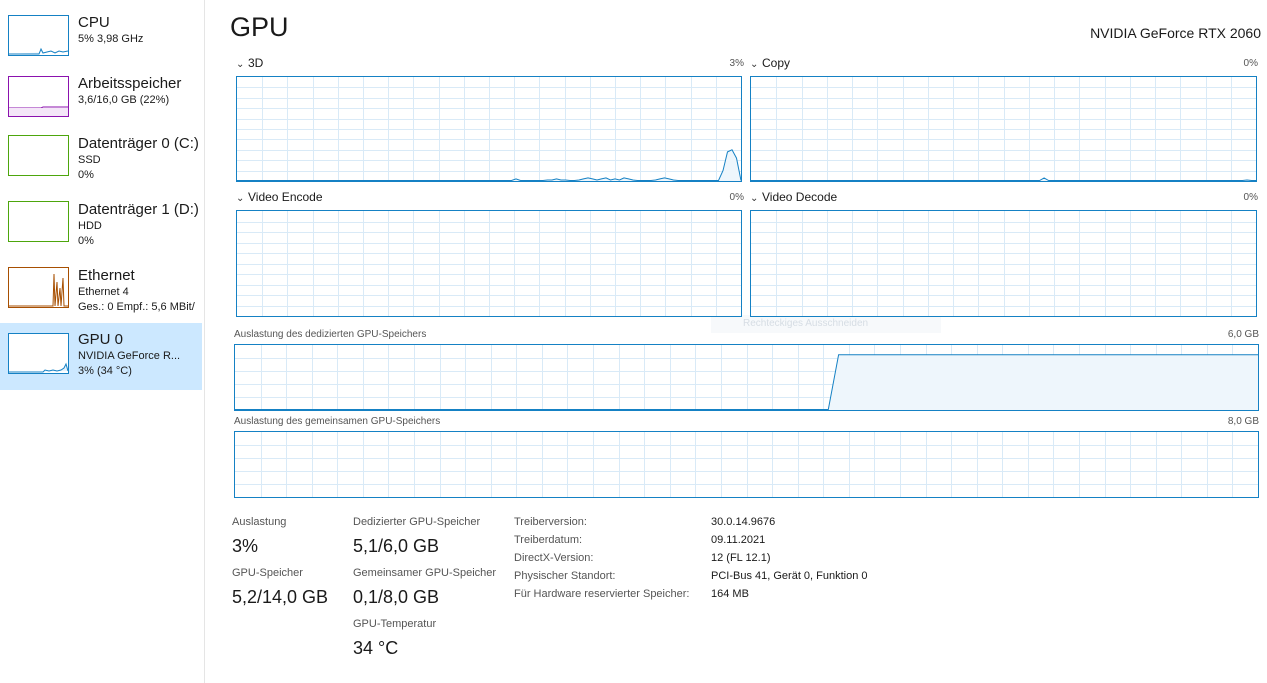 The width and height of the screenshot is (1267, 683). What do you see at coordinates (1003, 263) in the screenshot?
I see `engine-graph-video-decode` at bounding box center [1003, 263].